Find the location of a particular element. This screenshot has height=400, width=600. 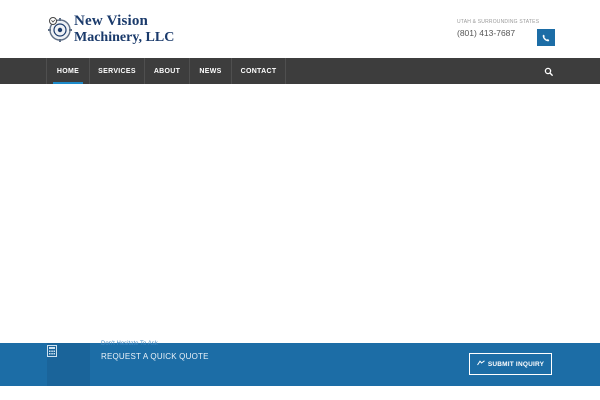

banner-title: REQUEST A QUICK QUOTE is located at coordinates (155, 356).